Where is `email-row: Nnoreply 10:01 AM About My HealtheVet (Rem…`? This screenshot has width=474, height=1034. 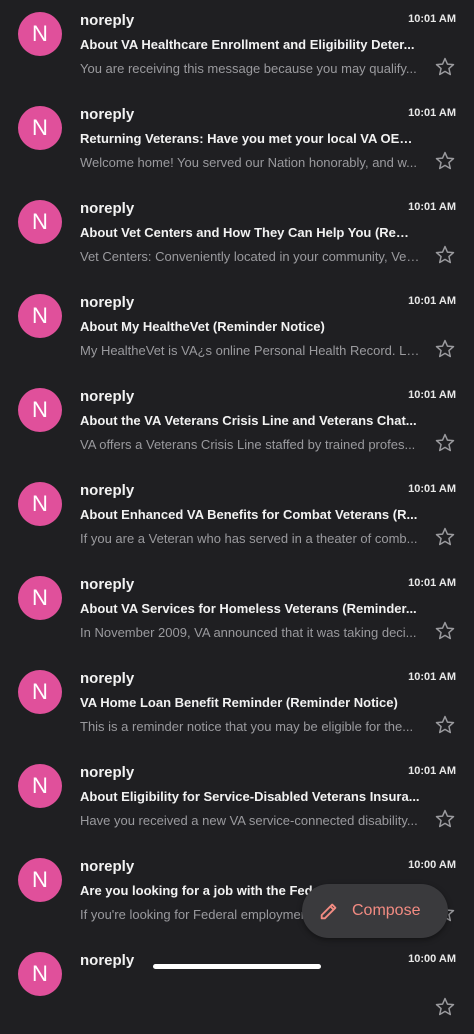
email-row: Nnoreply 10:01 AM About My HealtheVet (Rem… is located at coordinates (237, 329).